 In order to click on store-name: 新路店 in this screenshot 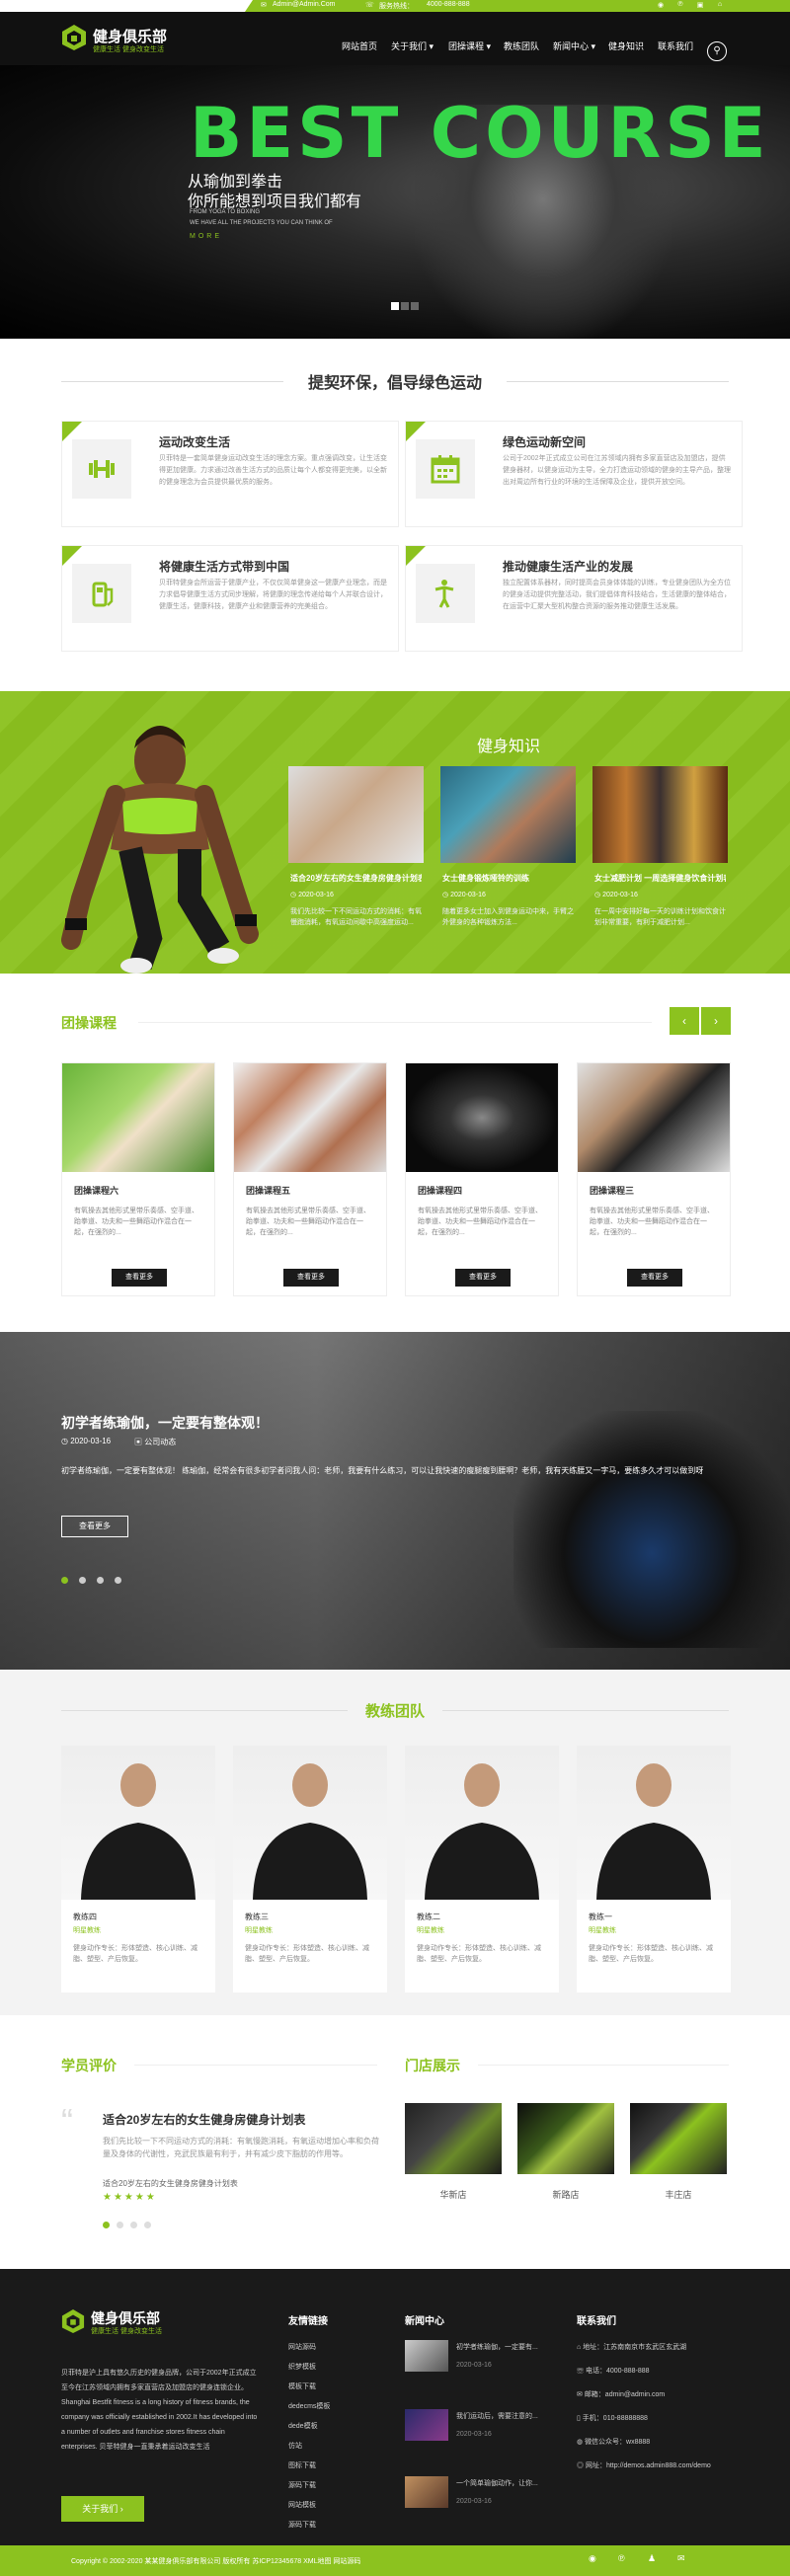, I will do `click(566, 2194)`.